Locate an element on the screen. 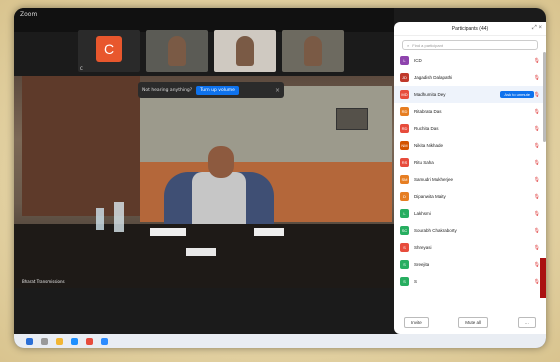 The height and width of the screenshot is (362, 560). folder-icon is located at coordinates (59, 341).